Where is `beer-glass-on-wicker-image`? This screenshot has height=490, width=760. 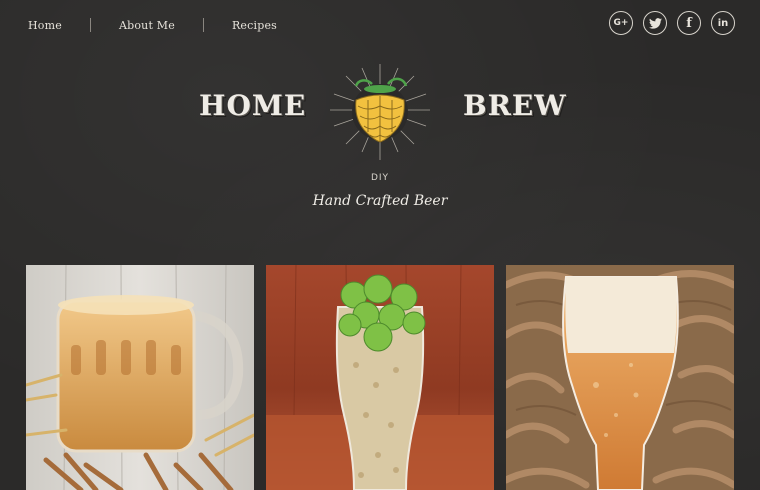 beer-glass-on-wicker-image is located at coordinates (620, 377).